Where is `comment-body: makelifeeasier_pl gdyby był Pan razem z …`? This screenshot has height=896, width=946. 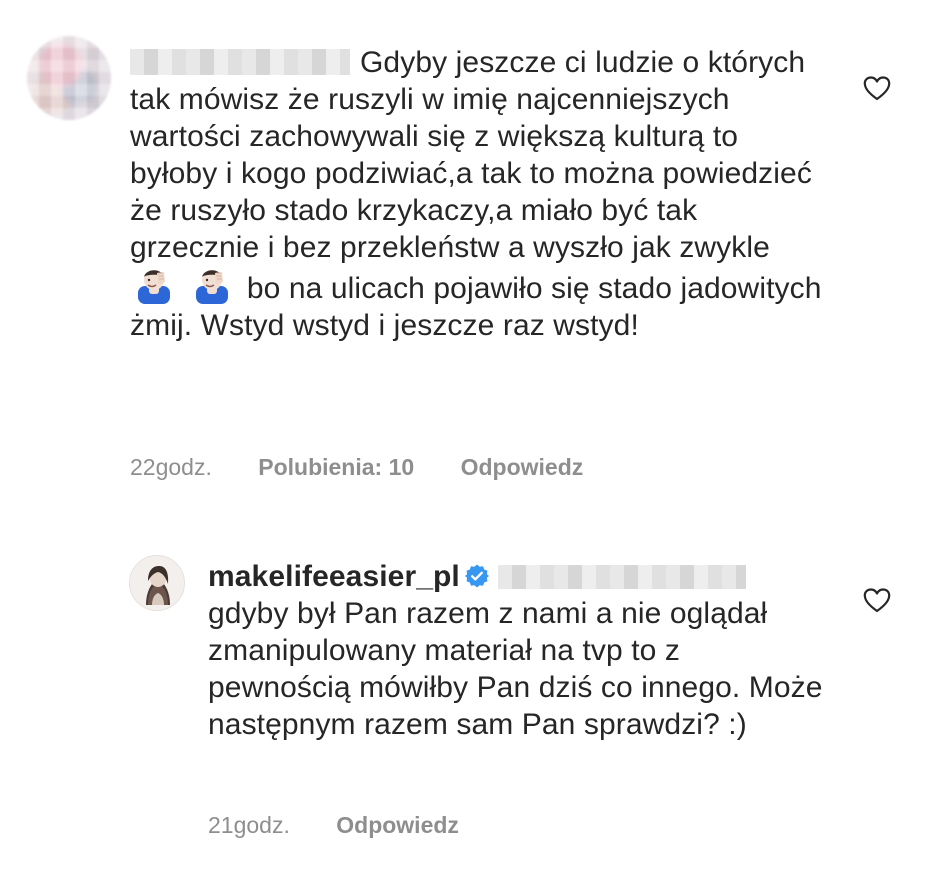 comment-body: makelifeeasier_pl gdyby był Pan razem z … is located at coordinates (518, 650).